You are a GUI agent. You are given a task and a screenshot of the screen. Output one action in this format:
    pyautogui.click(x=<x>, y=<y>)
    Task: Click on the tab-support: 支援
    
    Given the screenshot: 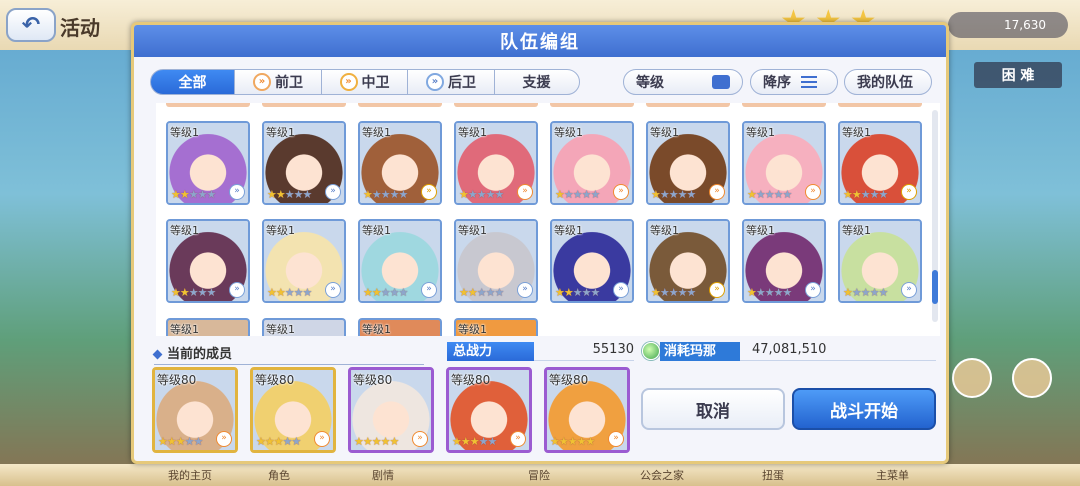 What is the action you would take?
    pyautogui.click(x=536, y=82)
    